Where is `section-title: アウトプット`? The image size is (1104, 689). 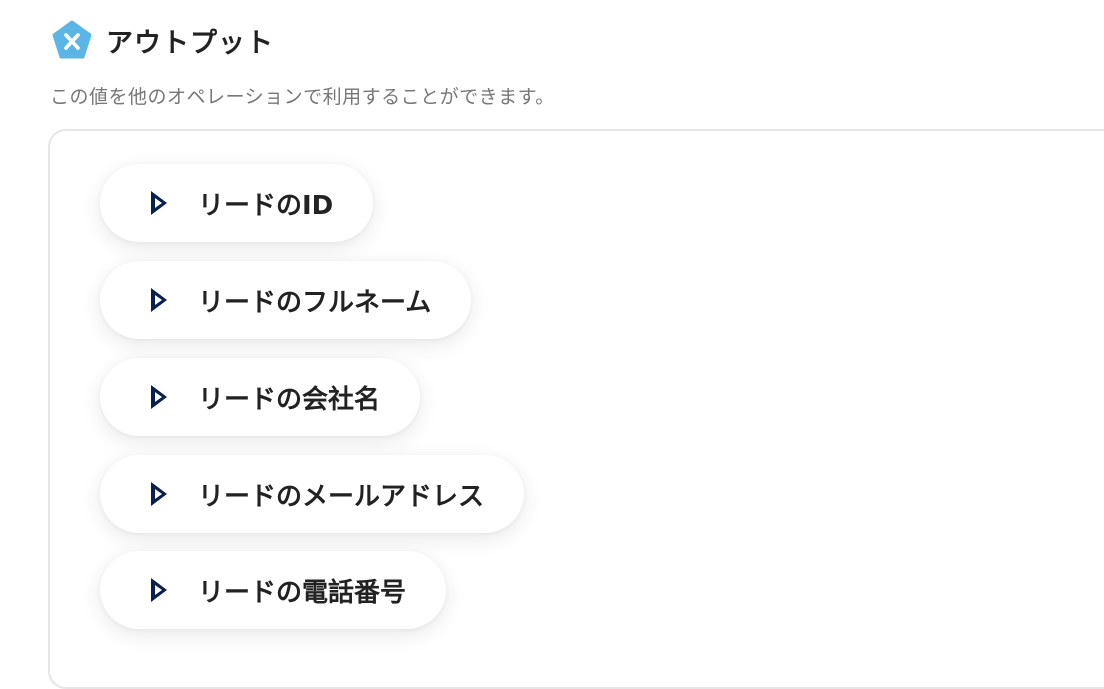 section-title: アウトプット is located at coordinates (190, 43).